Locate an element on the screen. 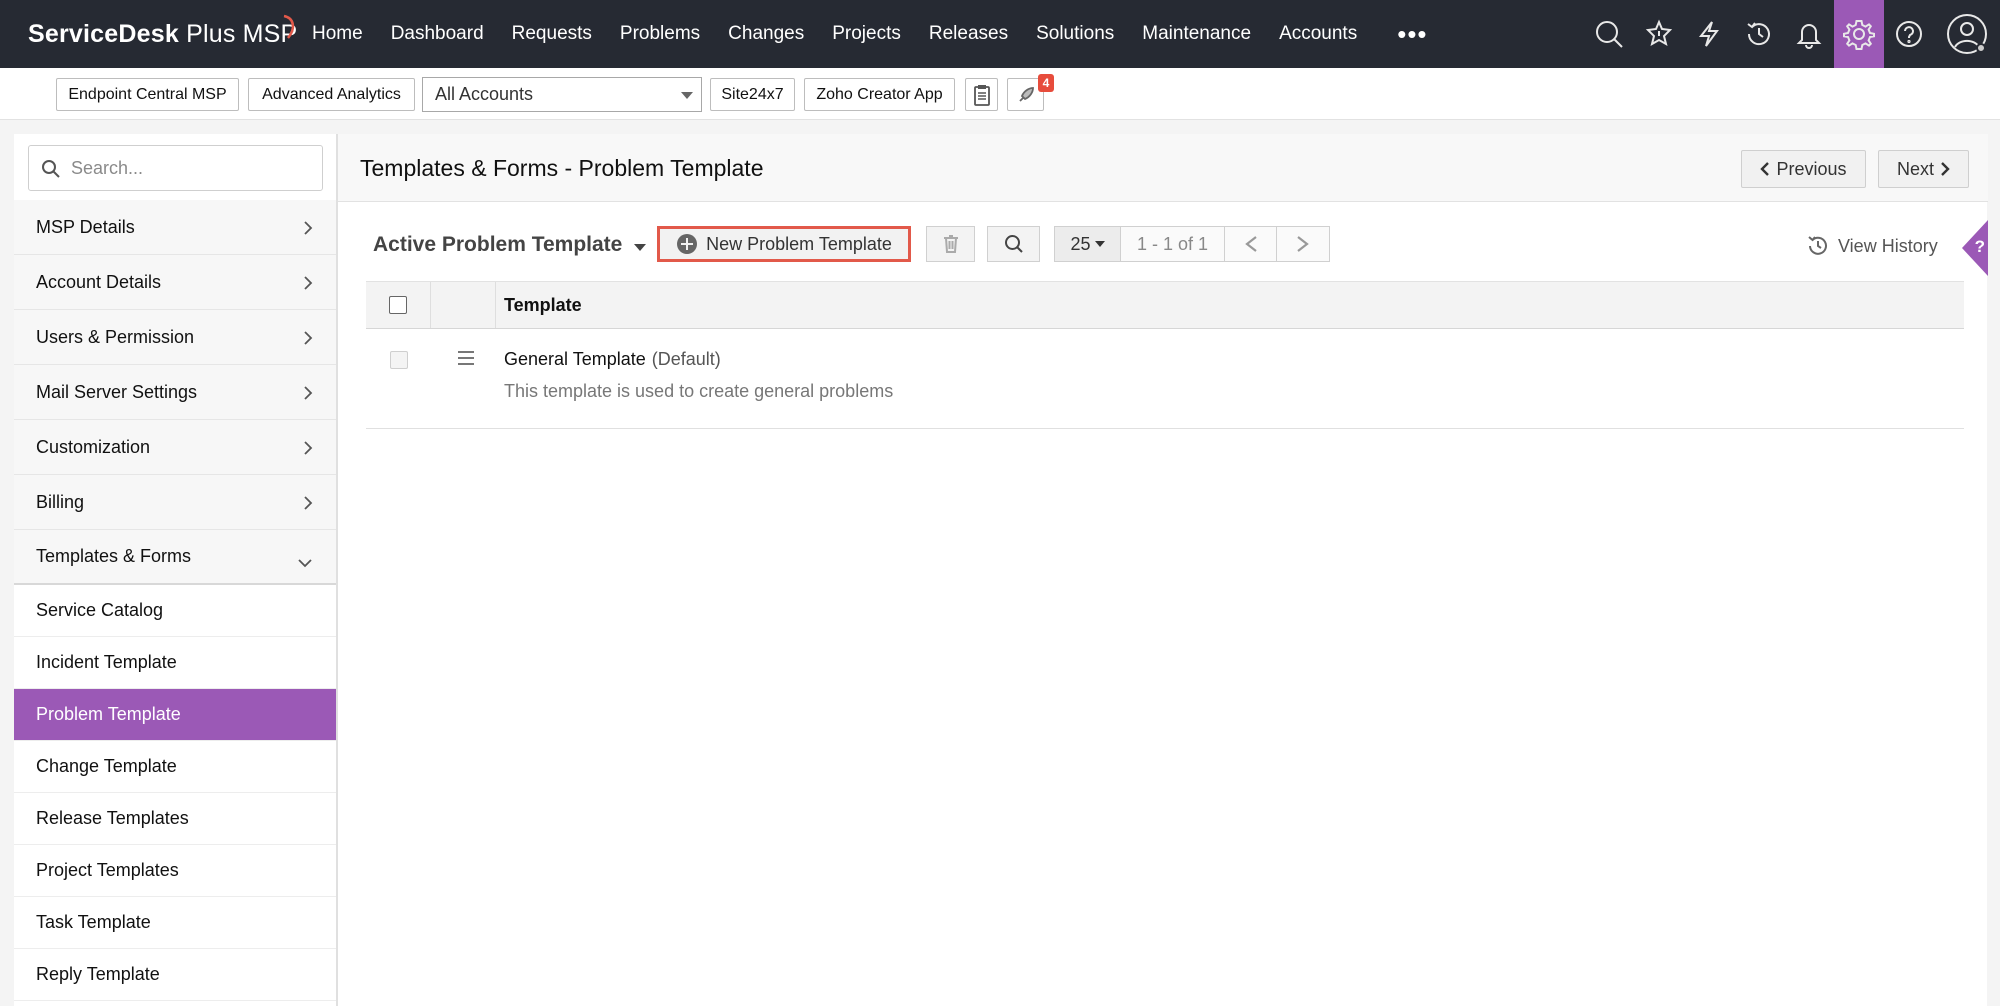  sidebar-search is located at coordinates (175, 168).